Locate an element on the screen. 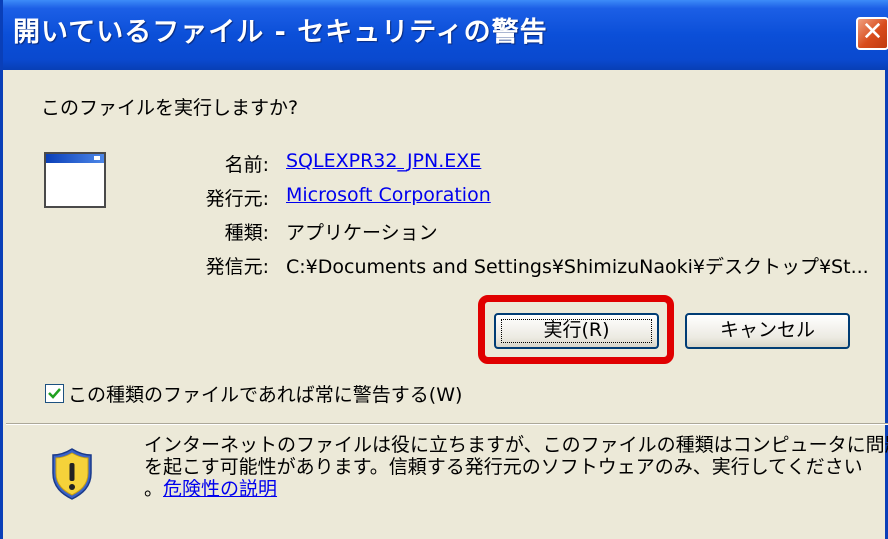  cancel-button-label: キャンセル is located at coordinates (767, 330).